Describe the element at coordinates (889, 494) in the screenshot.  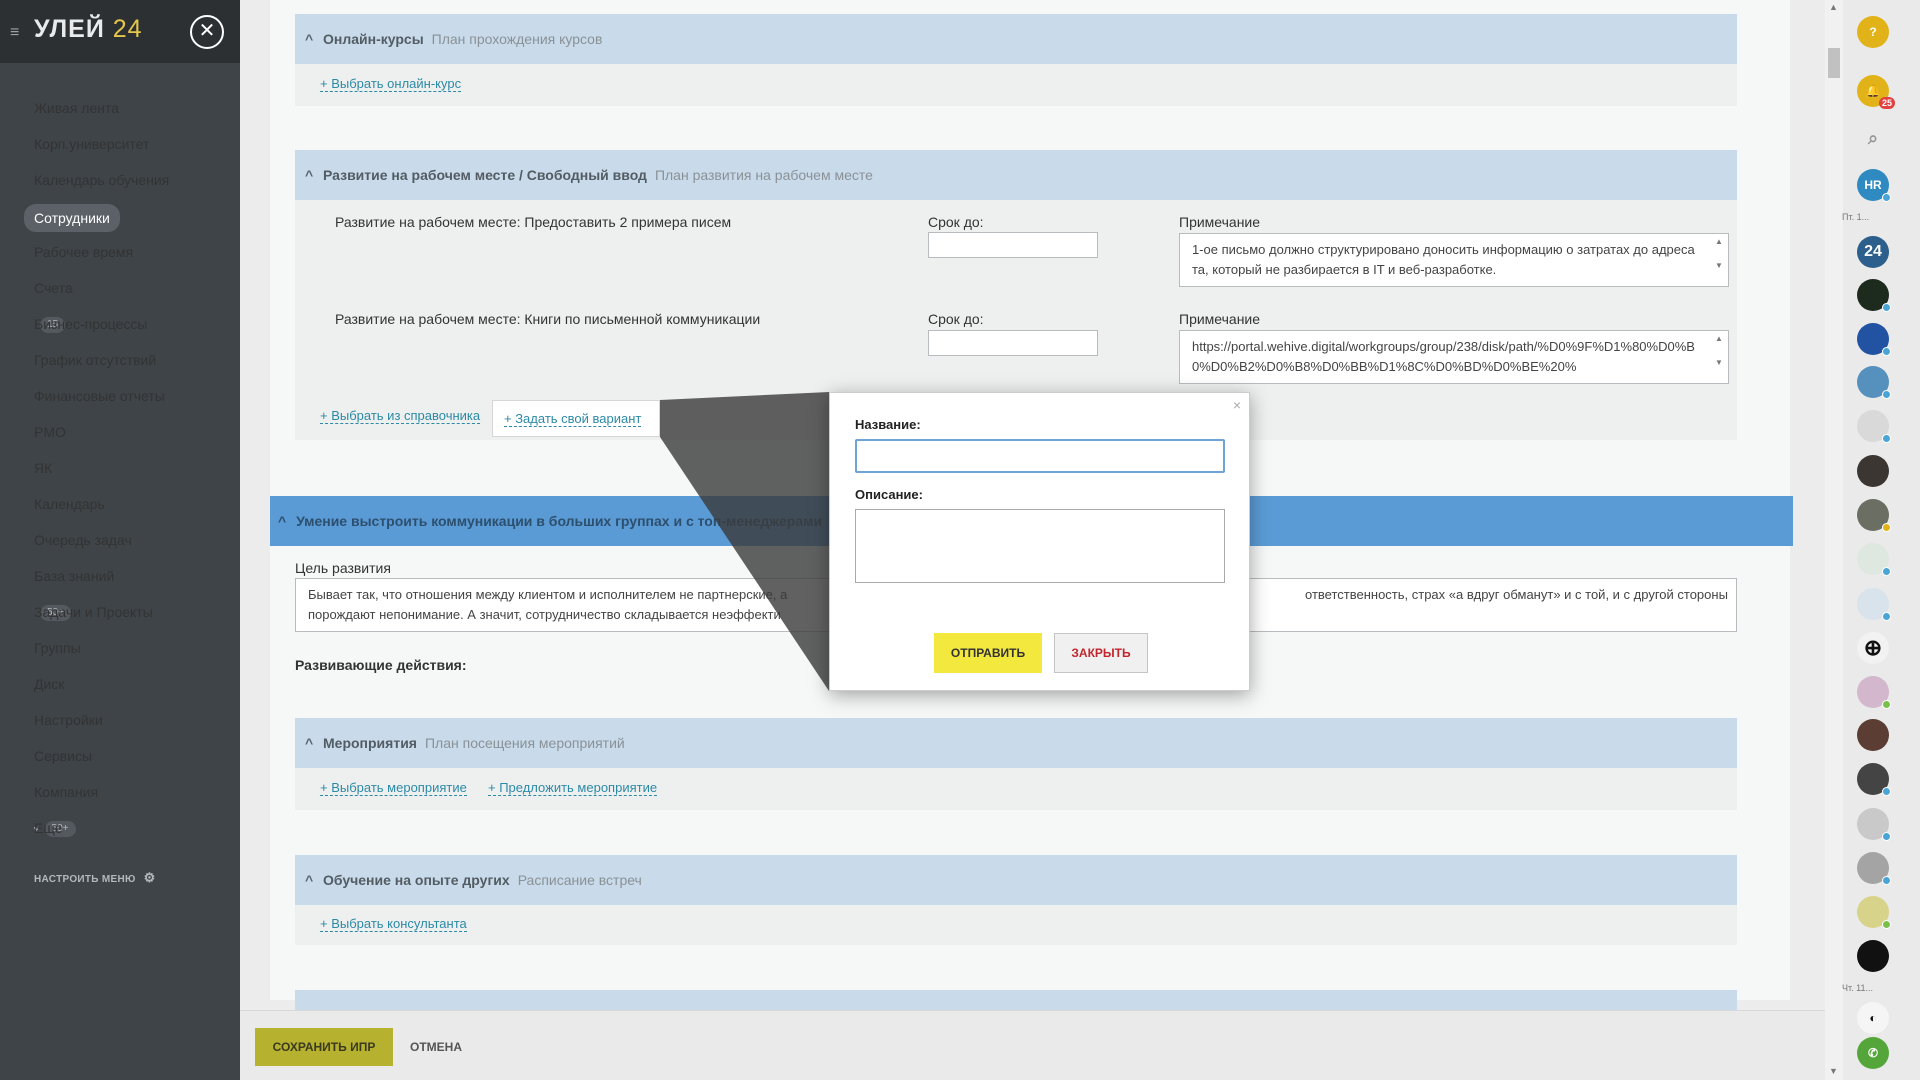
I see `description-label: Описание:` at that location.